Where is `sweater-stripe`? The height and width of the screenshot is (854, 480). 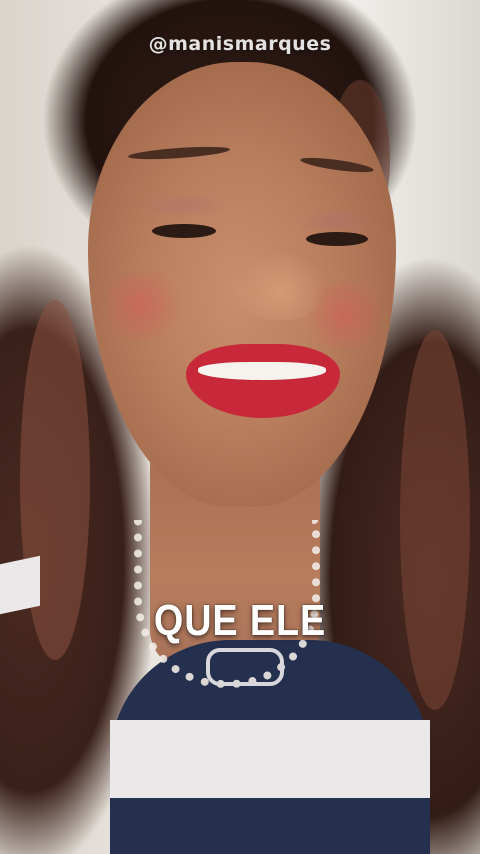 sweater-stripe is located at coordinates (270, 759).